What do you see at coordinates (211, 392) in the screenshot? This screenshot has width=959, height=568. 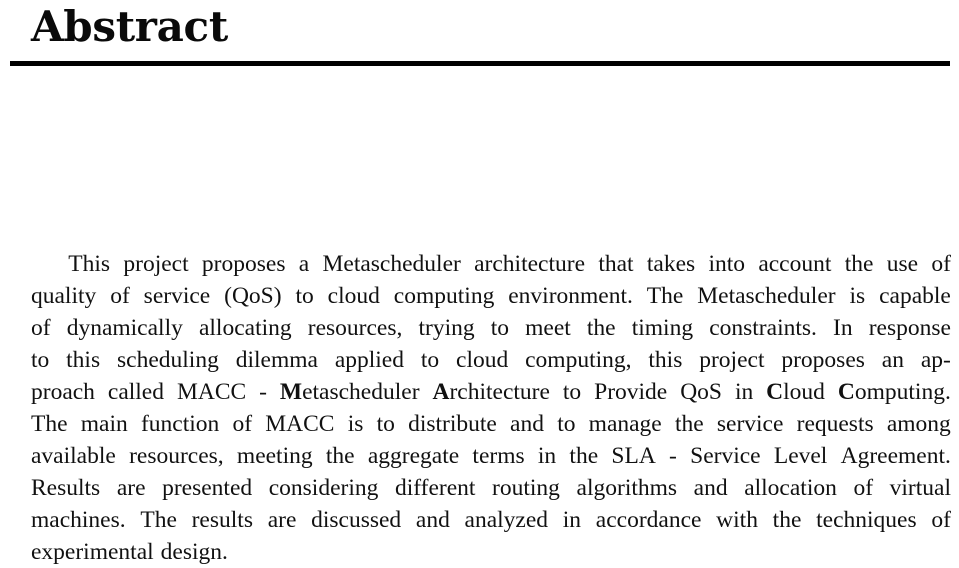 I see `abstract-word: MACC` at bounding box center [211, 392].